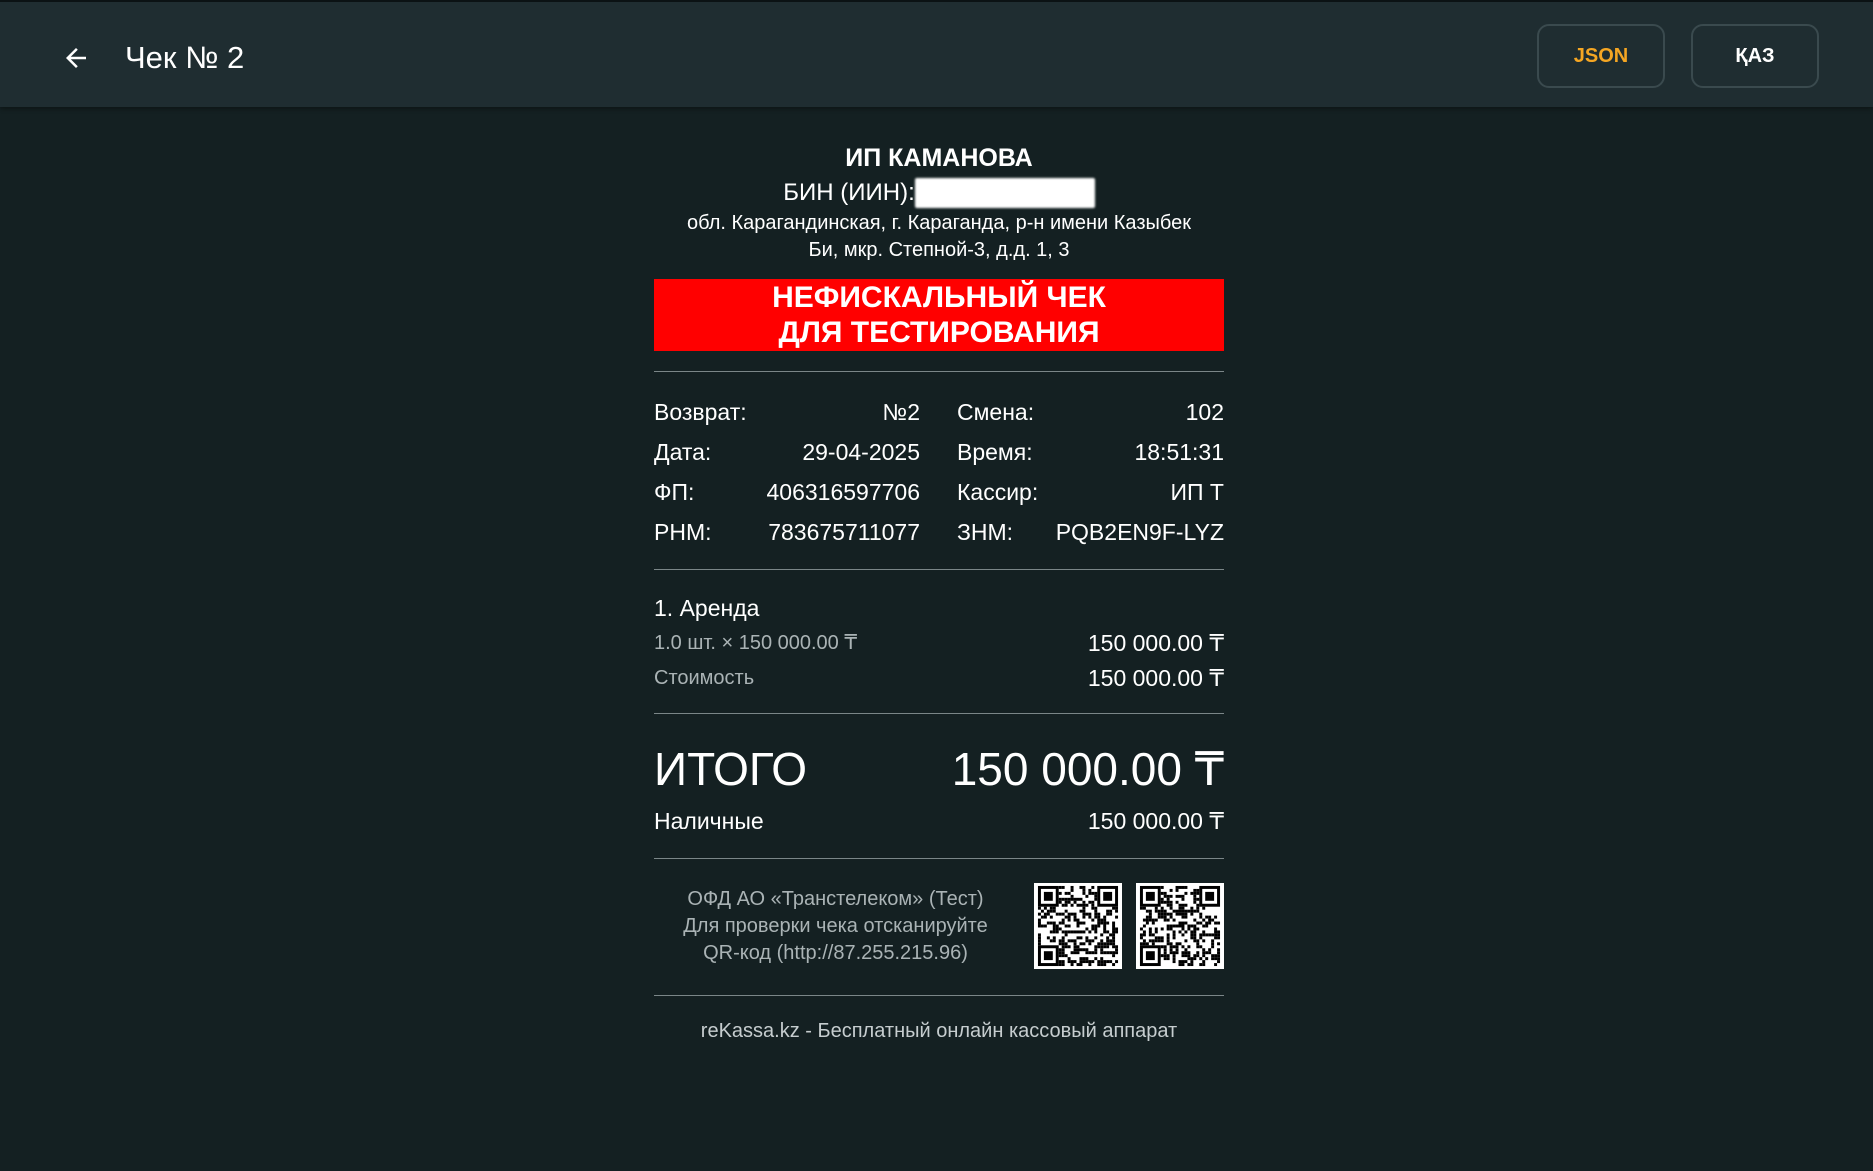 The image size is (1873, 1171). What do you see at coordinates (1755, 56) in the screenshot?
I see `kaz-language-button: ҚАЗ` at bounding box center [1755, 56].